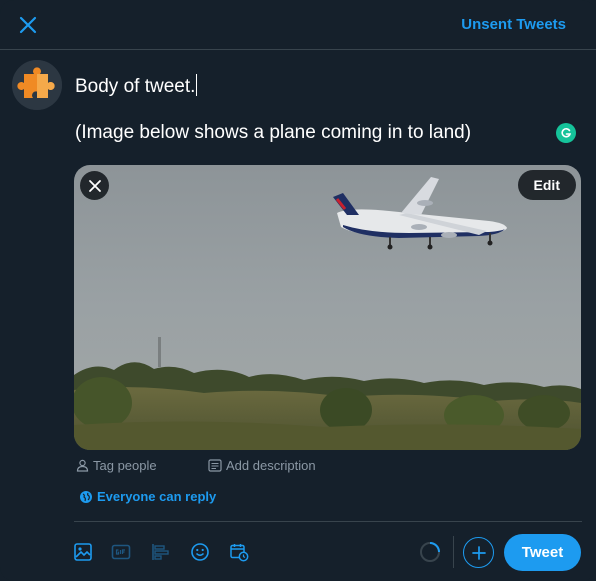 This screenshot has height=581, width=596. I want to click on plus-icon, so click(478, 552).